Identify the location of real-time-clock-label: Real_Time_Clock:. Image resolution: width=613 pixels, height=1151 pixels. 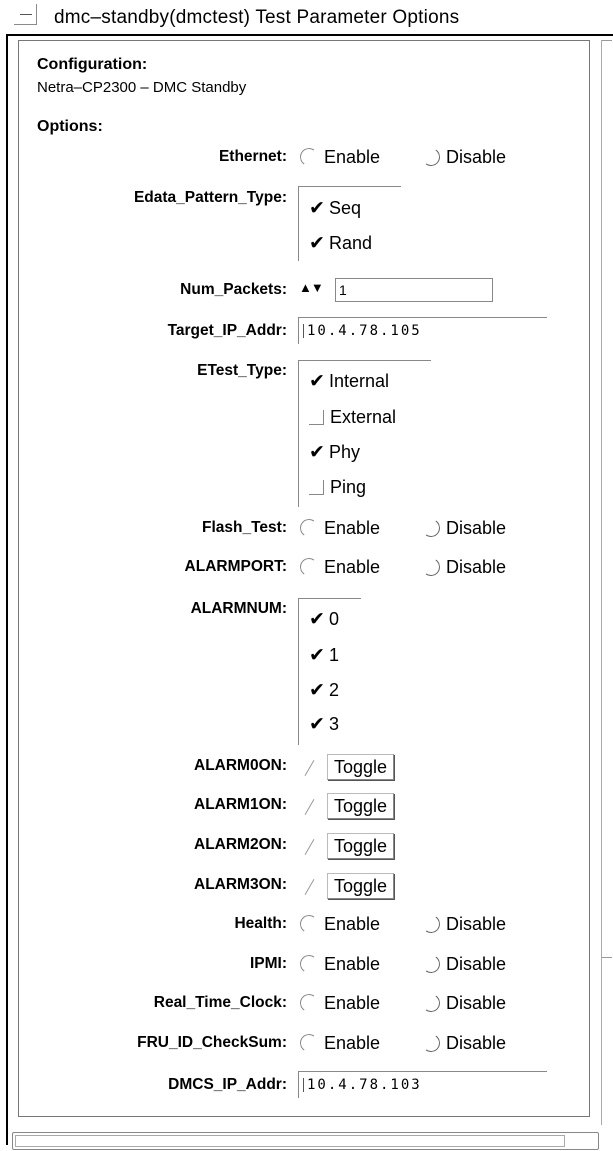
(220, 1002).